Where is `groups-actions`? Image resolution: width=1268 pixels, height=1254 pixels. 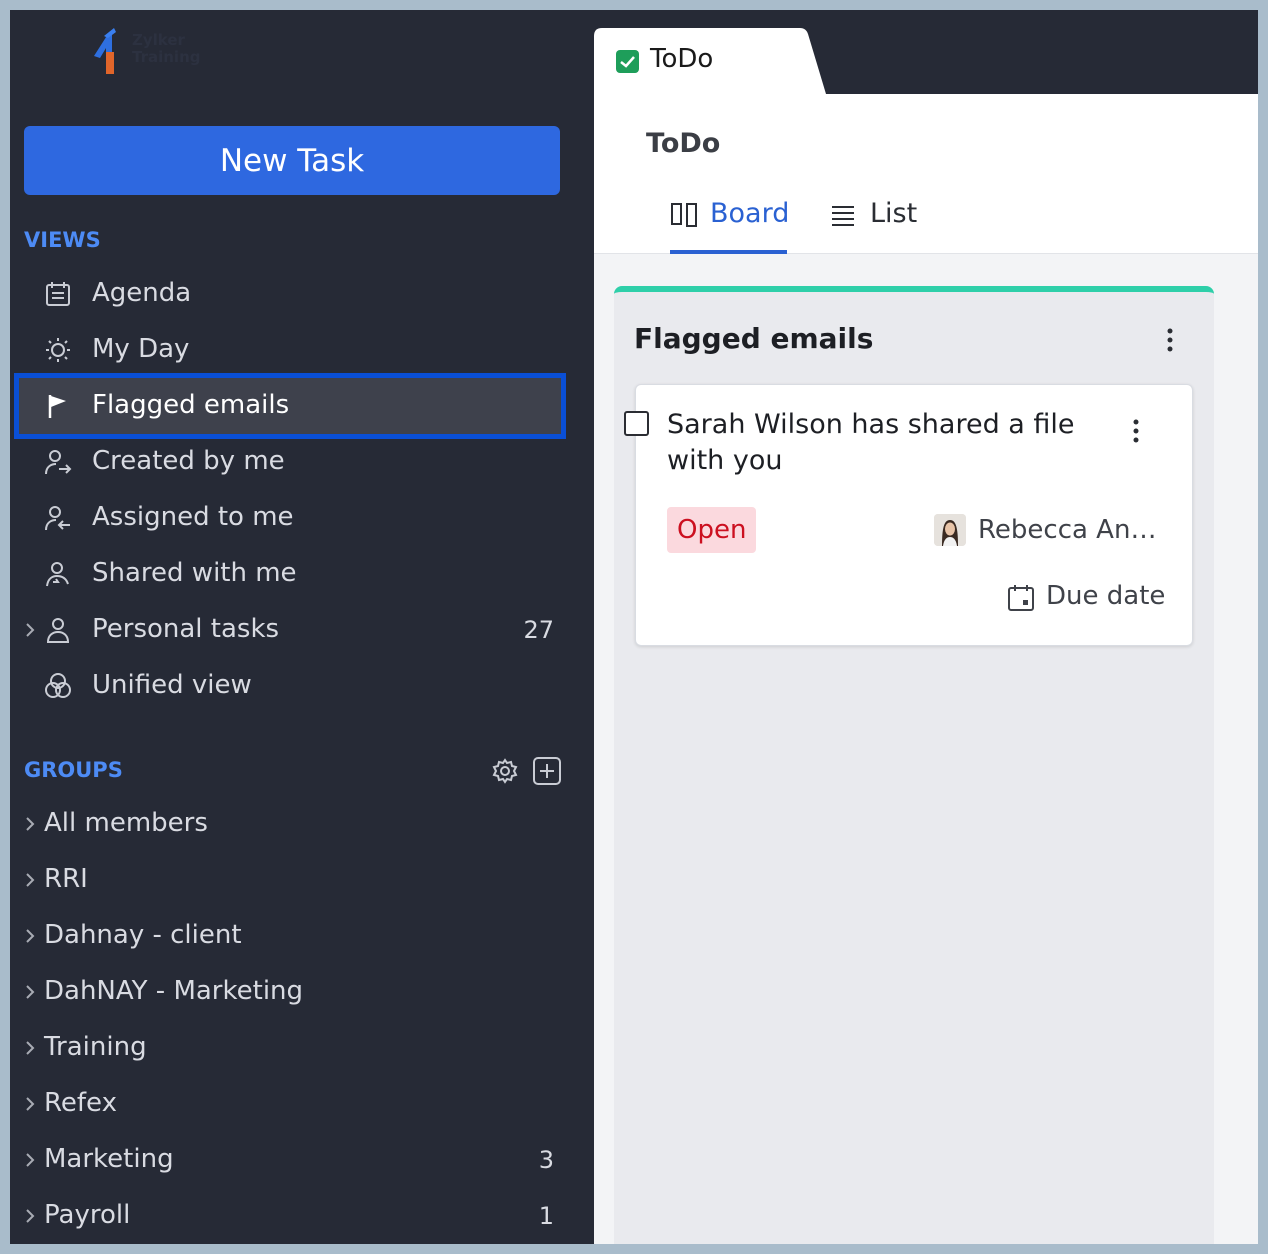
groups-actions is located at coordinates (529, 771).